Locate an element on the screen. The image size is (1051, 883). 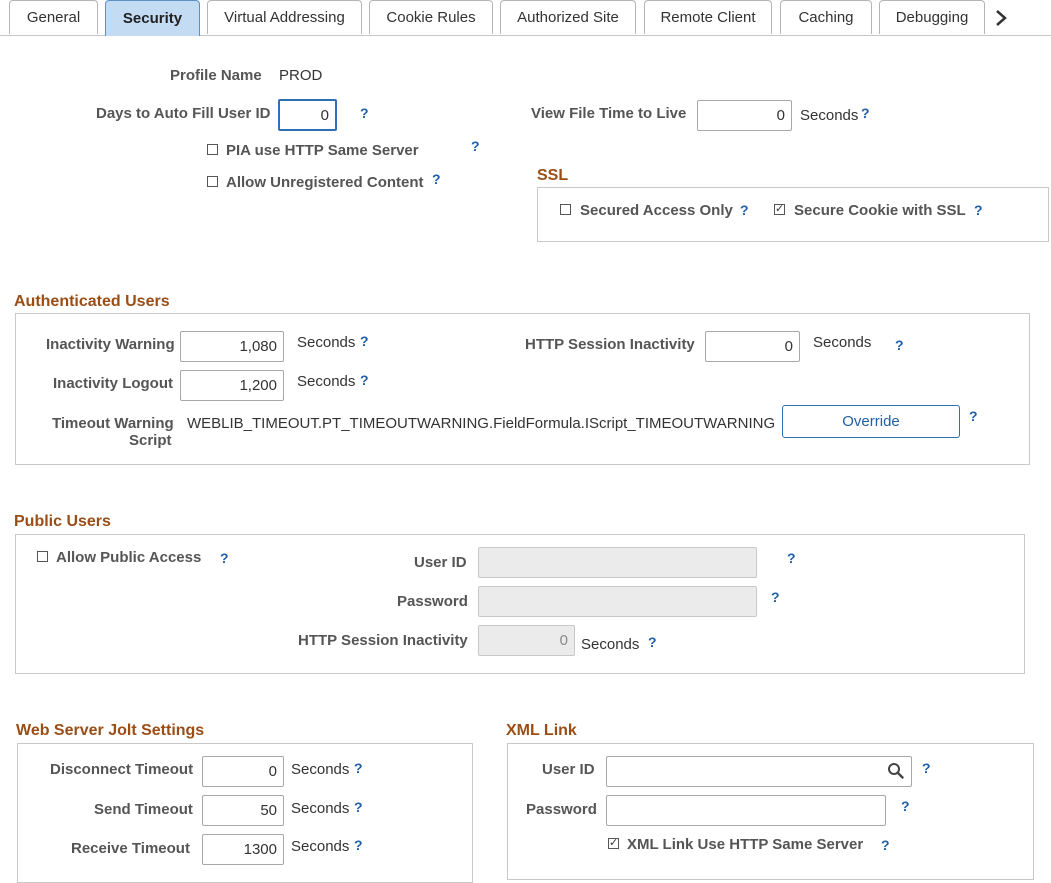
receive-timeout-help-icon: ? is located at coordinates (358, 845).